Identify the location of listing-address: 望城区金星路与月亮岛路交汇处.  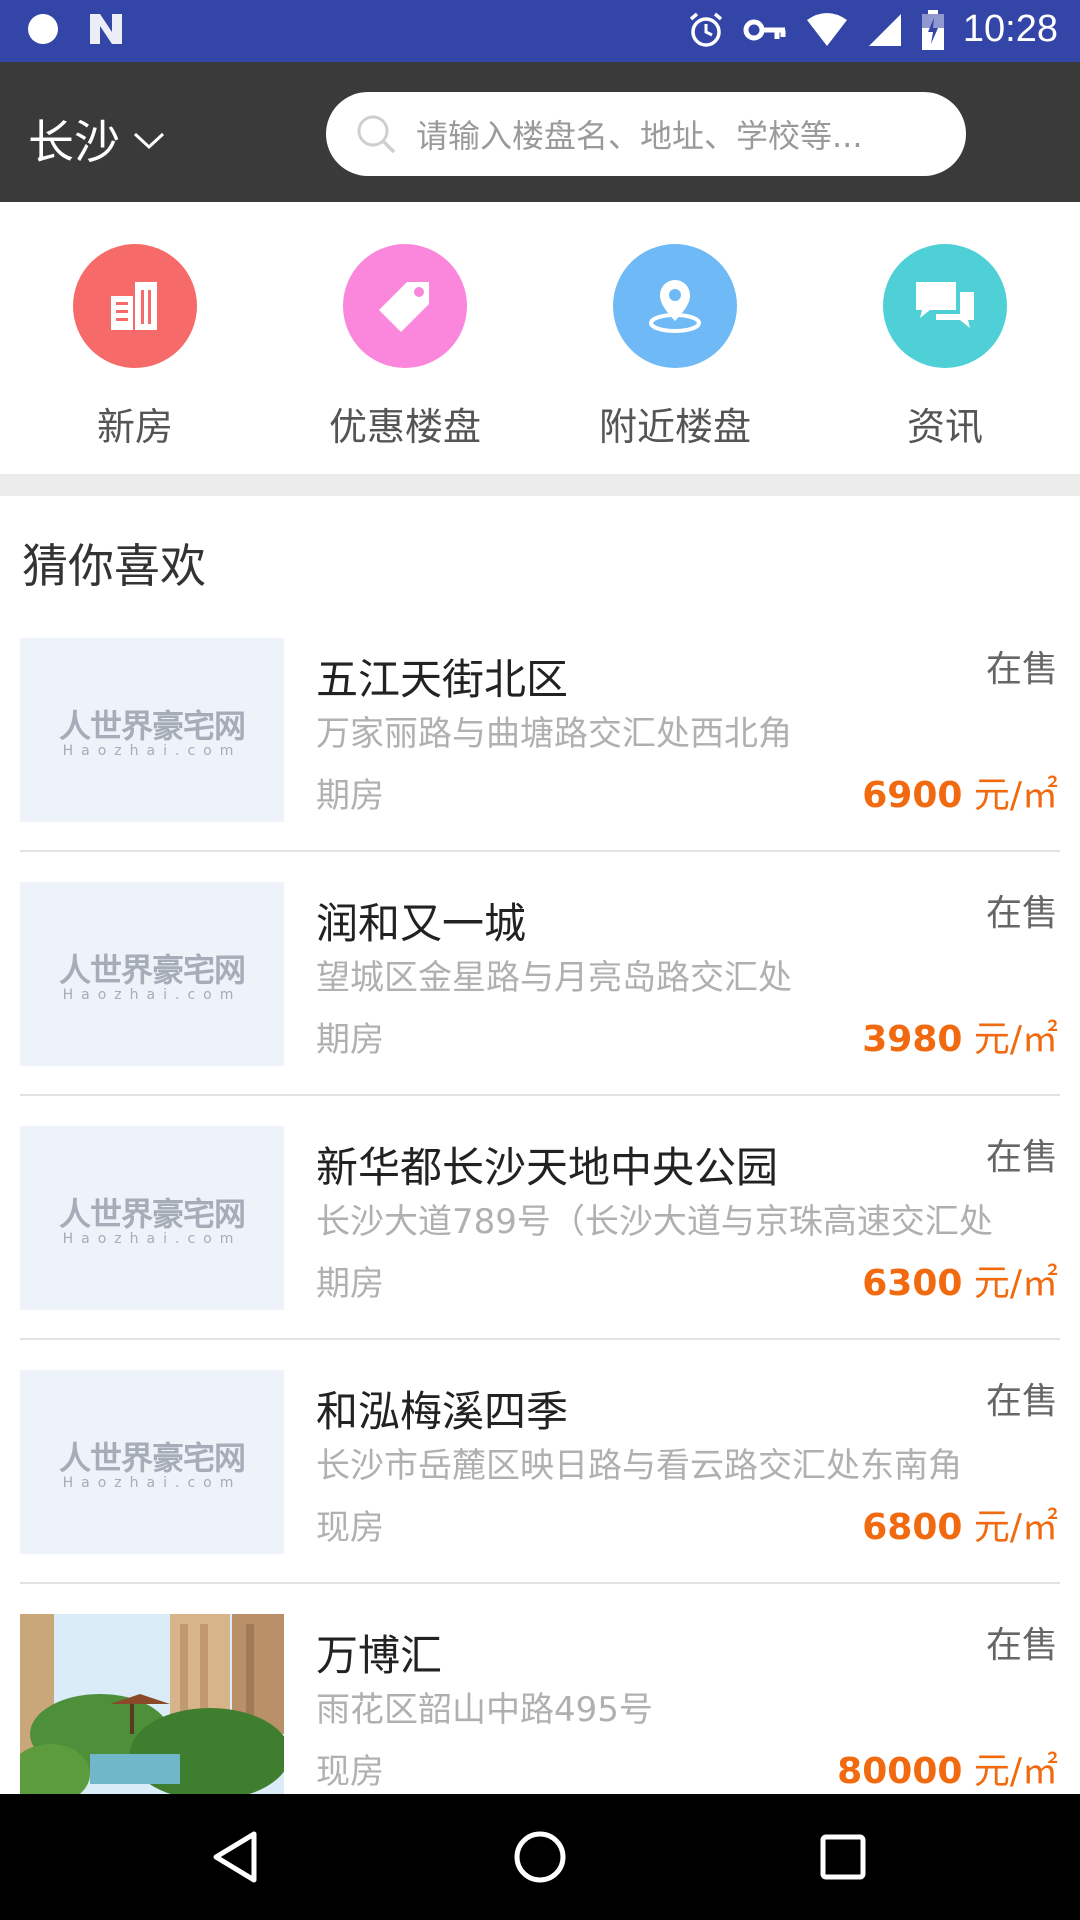
(554, 978).